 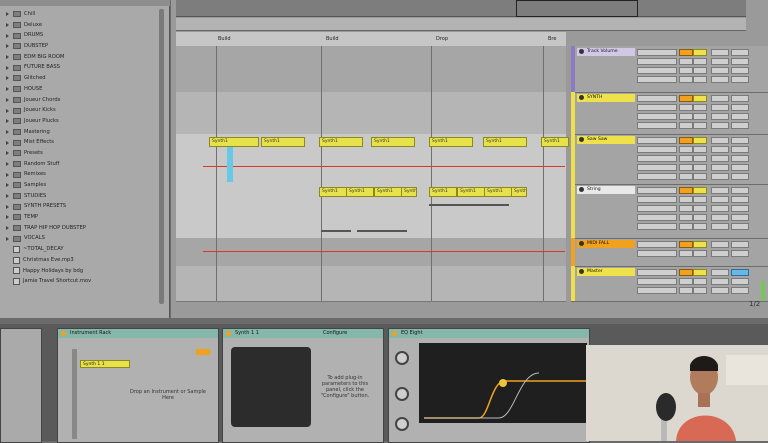 I want to click on browser-folder-item: Deluxe, so click(x=81, y=25).